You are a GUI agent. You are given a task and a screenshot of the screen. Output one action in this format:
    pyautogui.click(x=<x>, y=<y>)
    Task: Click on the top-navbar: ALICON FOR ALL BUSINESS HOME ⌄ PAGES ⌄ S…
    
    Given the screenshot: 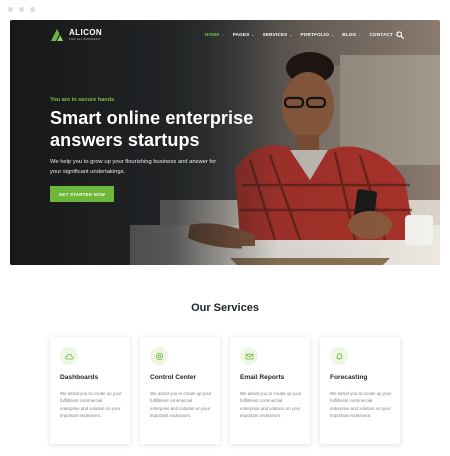 What is the action you would take?
    pyautogui.click(x=225, y=36)
    